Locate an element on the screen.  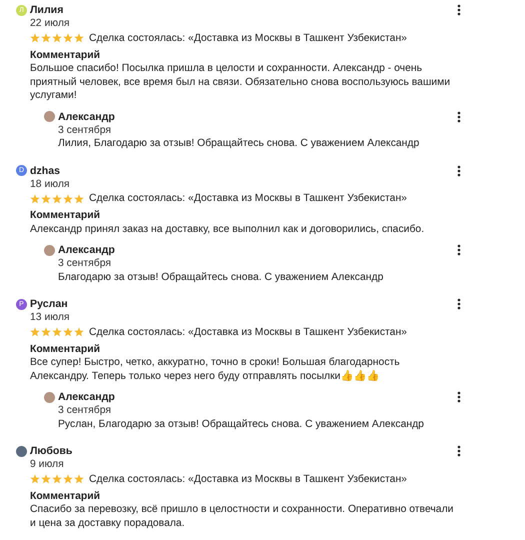
review-date: 22 июля is located at coordinates (50, 23).